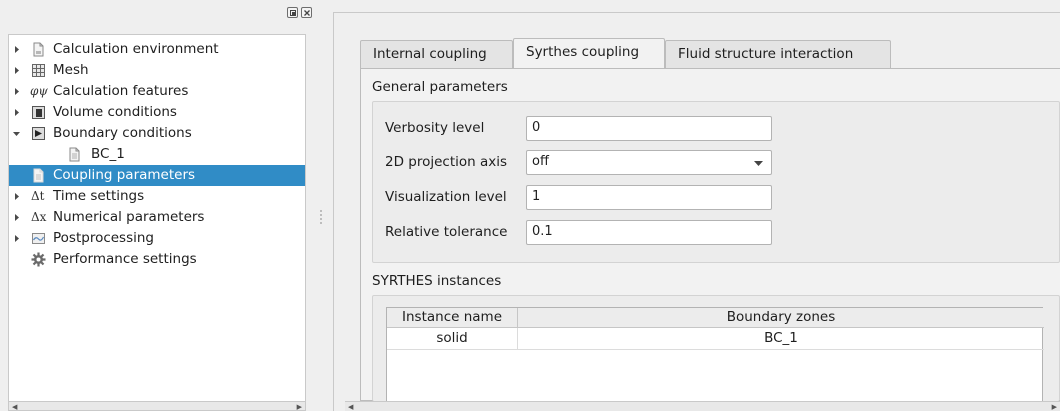  I want to click on gear-icon, so click(38, 259).